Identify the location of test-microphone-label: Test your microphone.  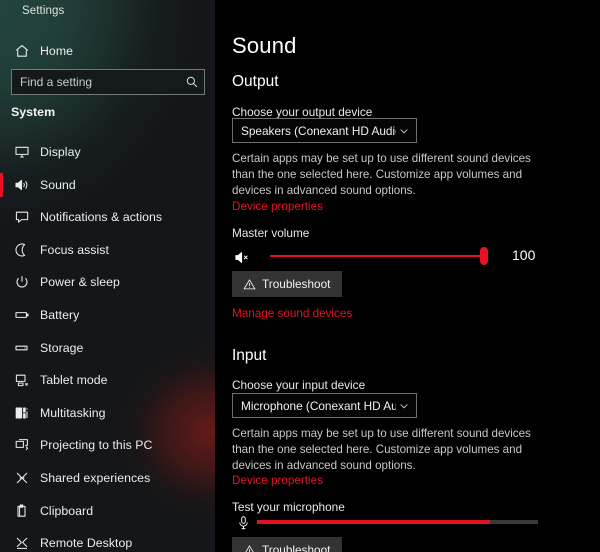
(288, 507).